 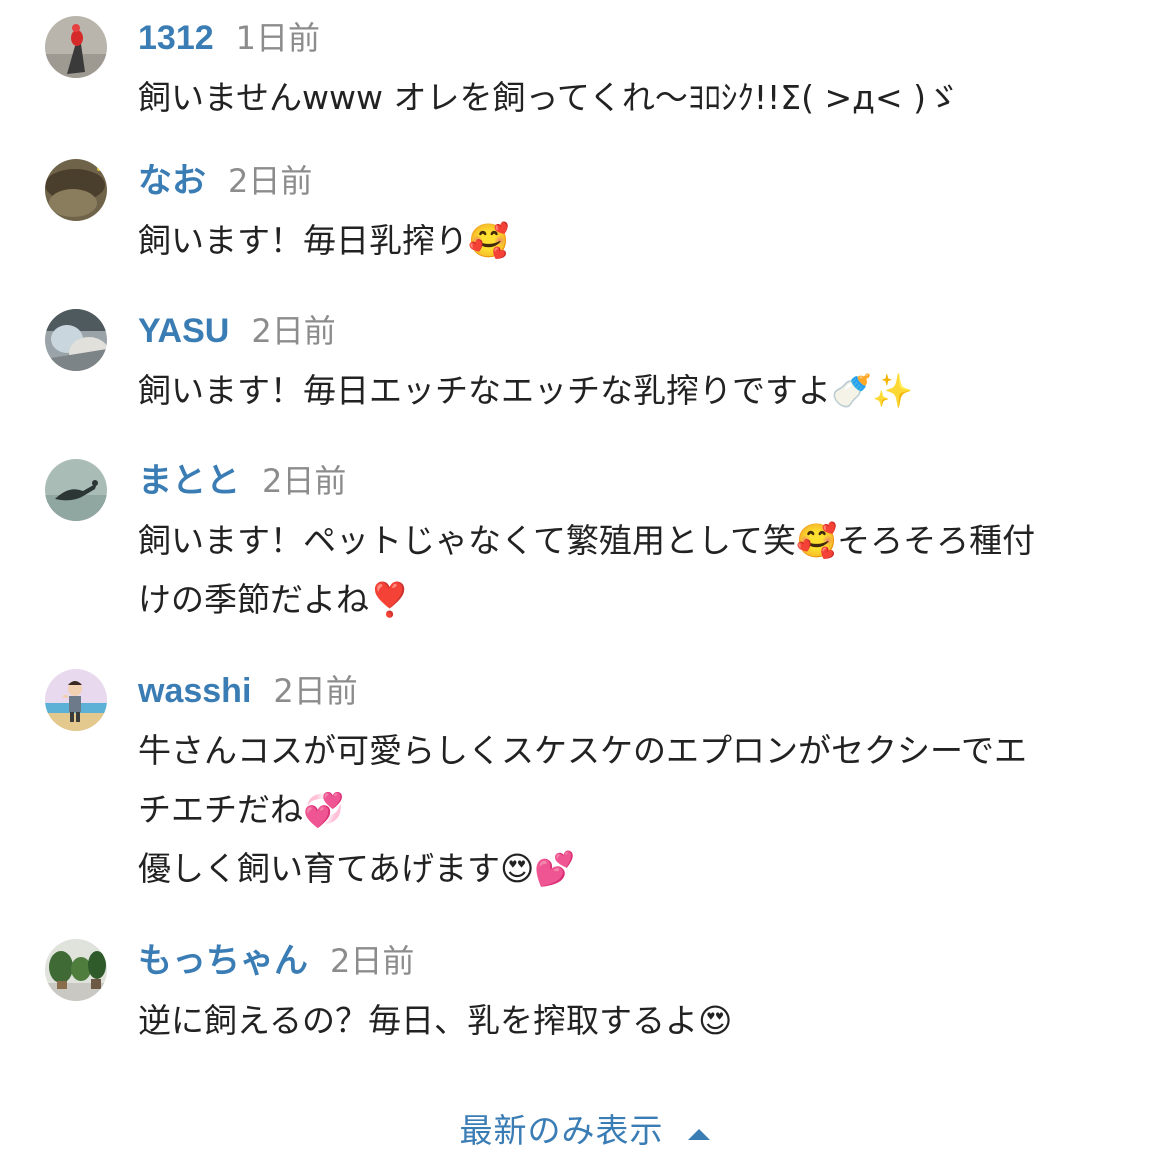 I want to click on comment-meta: まとと 2日前, so click(x=242, y=481).